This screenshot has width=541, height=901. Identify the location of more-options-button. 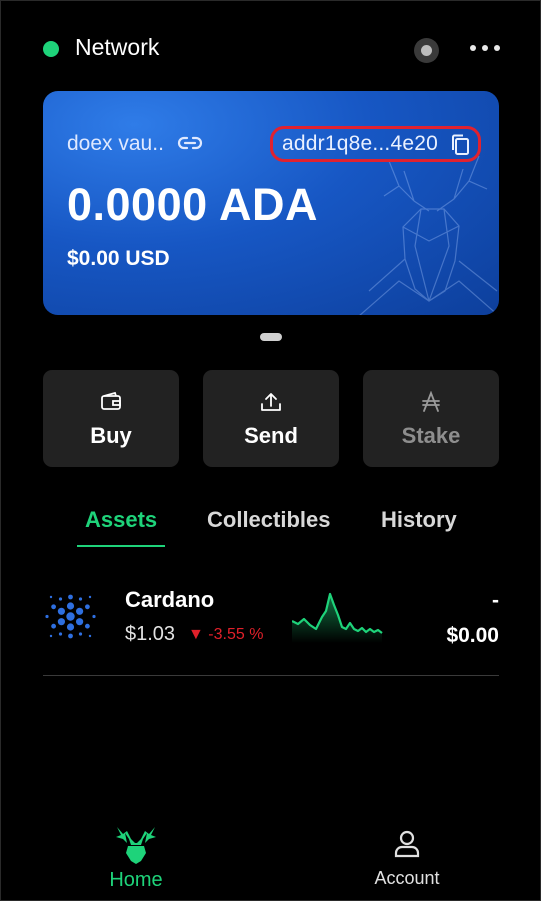
(485, 48).